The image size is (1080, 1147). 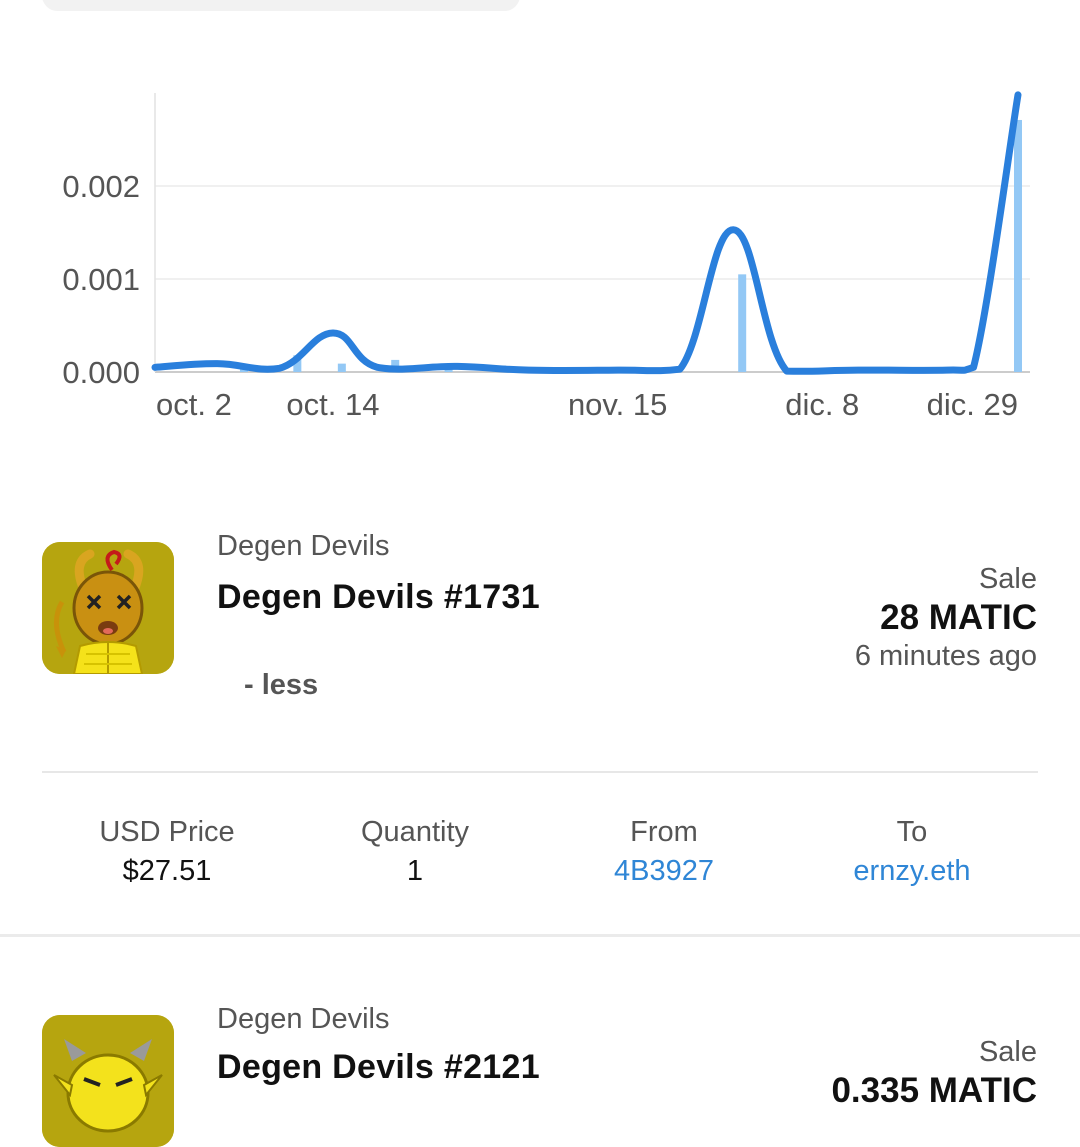 I want to click on x-tick-label: dic. 8, so click(x=822, y=404).